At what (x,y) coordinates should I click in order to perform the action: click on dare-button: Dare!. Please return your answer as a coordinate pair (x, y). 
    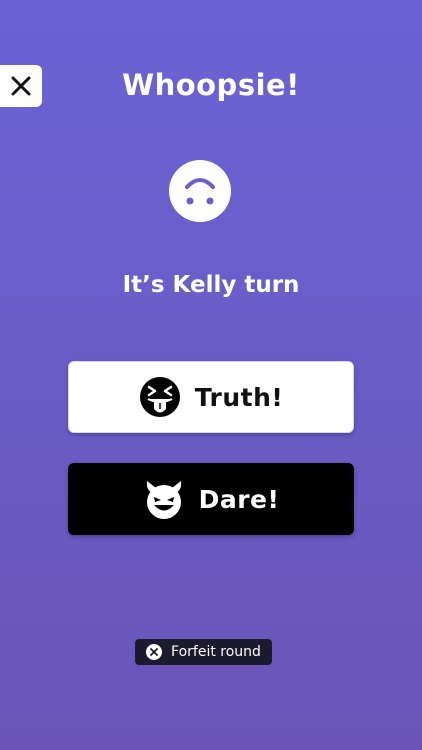
    Looking at the image, I should click on (211, 499).